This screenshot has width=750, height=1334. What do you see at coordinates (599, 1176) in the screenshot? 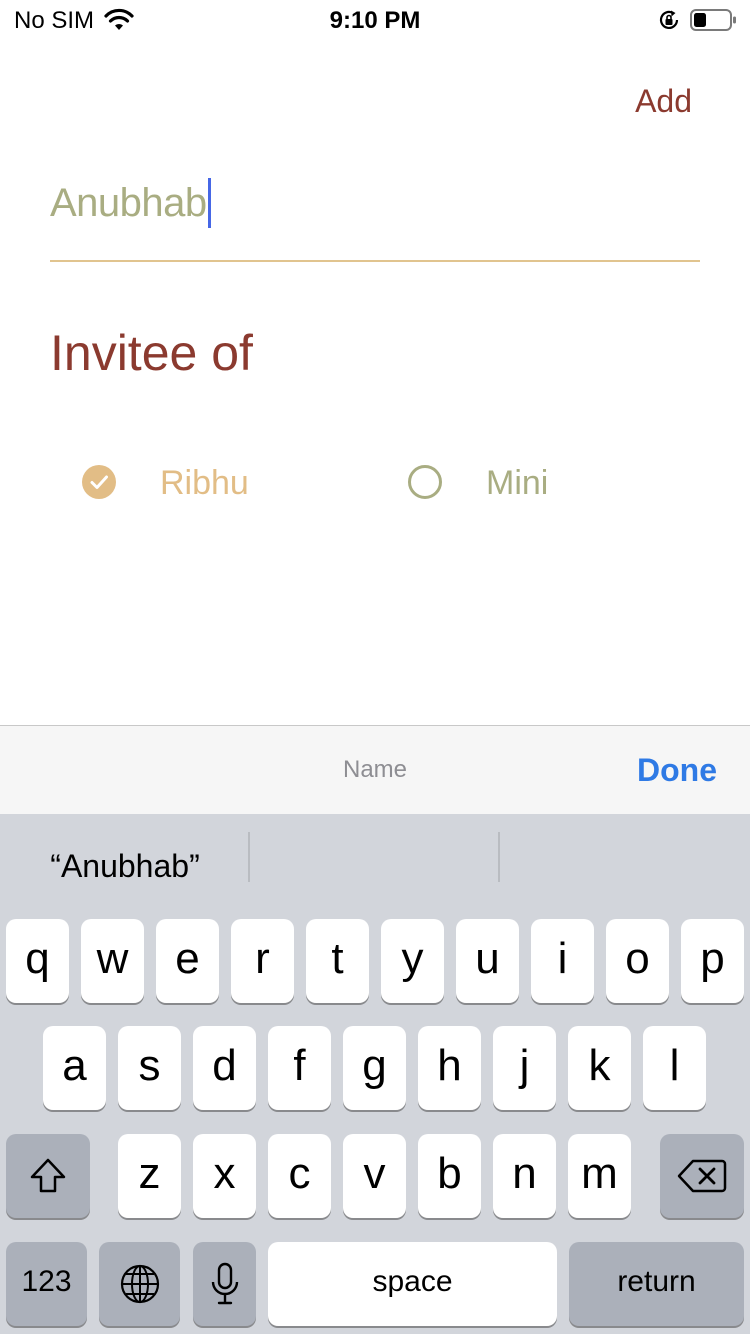
I see `key-m: m` at bounding box center [599, 1176].